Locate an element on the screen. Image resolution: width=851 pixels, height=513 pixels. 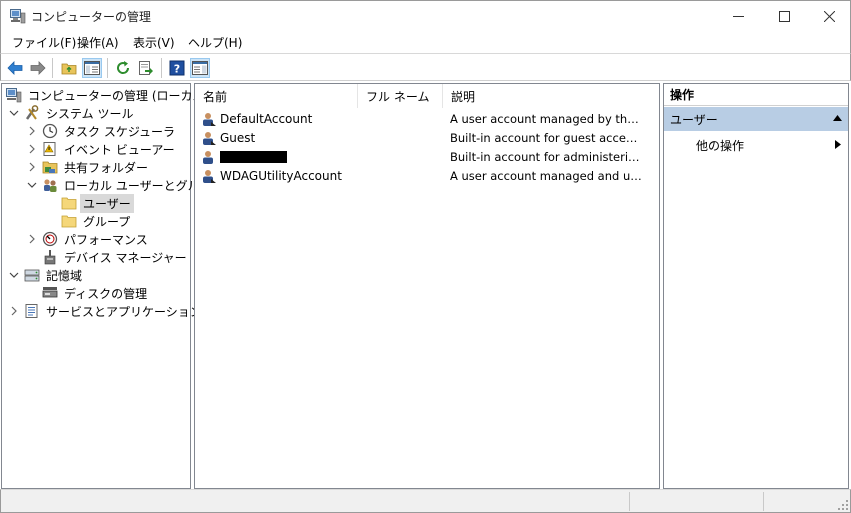
tree-item-users: ユーザー is located at coordinates (97, 203).